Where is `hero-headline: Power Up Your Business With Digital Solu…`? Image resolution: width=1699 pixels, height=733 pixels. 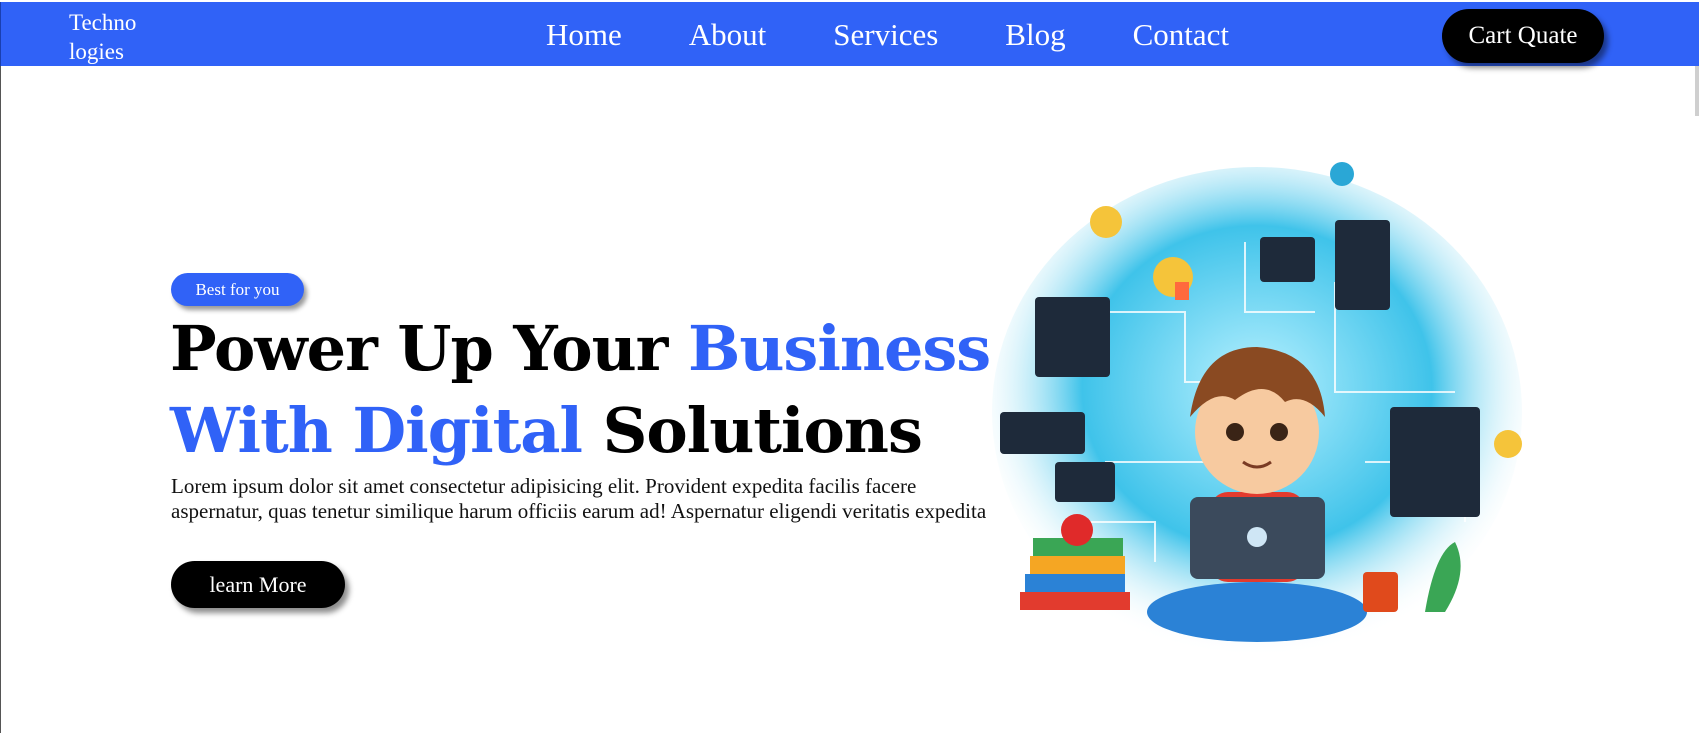 hero-headline: Power Up Your Business With Digital Solu… is located at coordinates (580, 390).